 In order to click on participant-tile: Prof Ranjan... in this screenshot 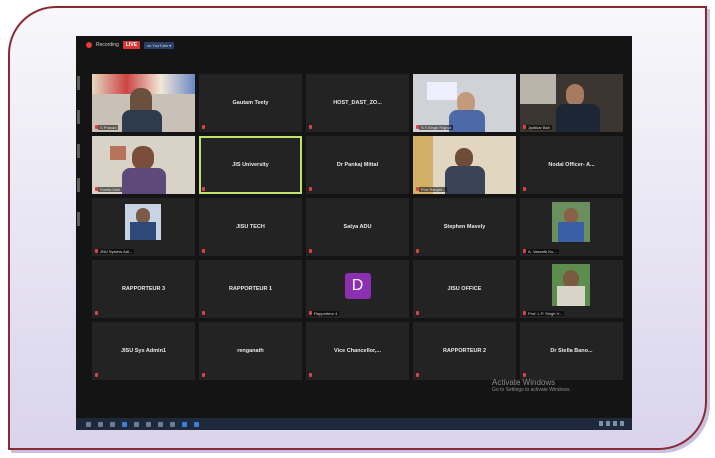, I will do `click(464, 165)`.